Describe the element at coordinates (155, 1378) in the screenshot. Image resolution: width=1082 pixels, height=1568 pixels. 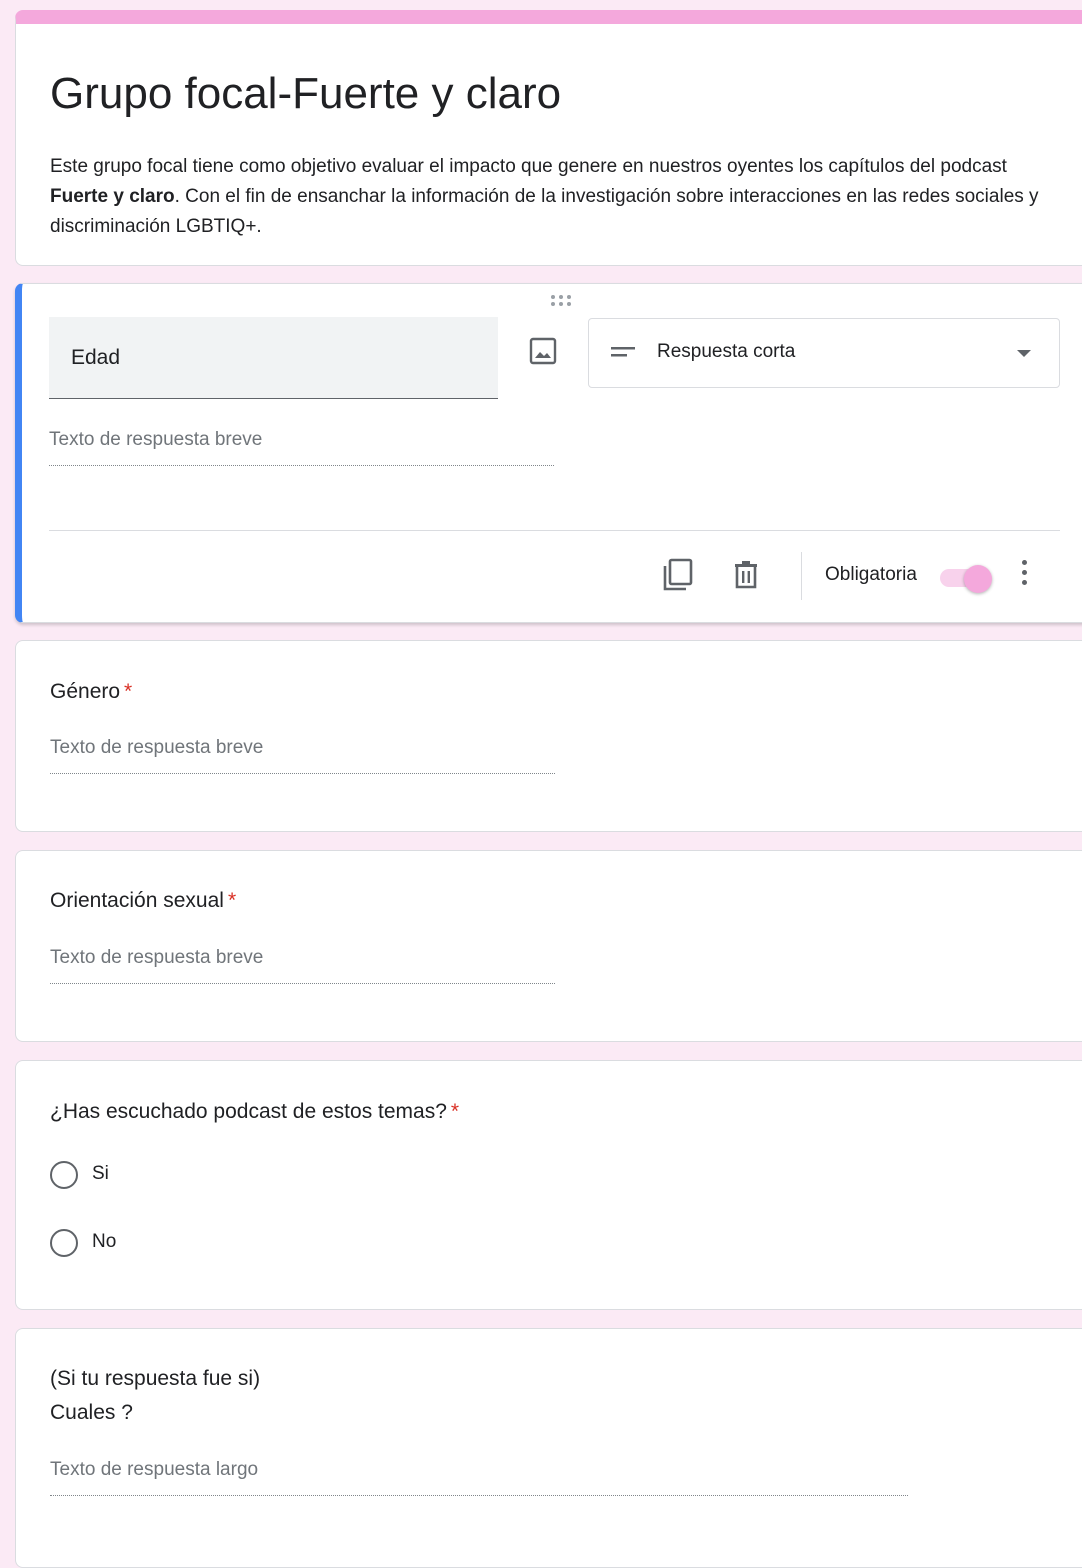
I see `question-title-line1: (Si tu respuesta fue si)` at that location.